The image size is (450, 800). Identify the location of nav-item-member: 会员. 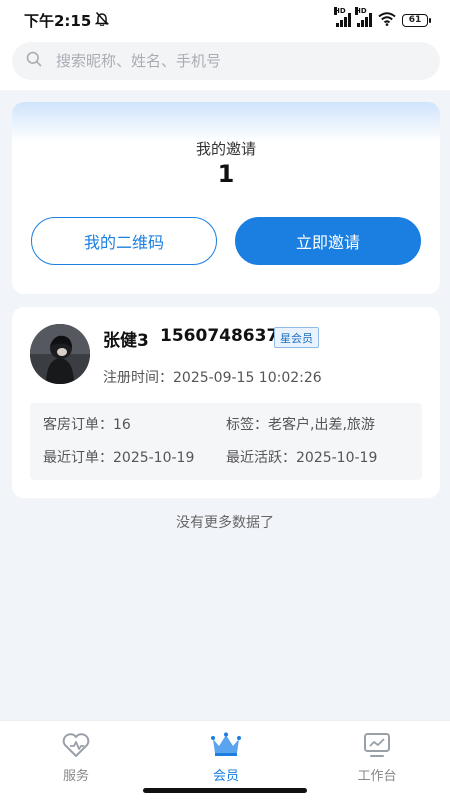
(226, 761).